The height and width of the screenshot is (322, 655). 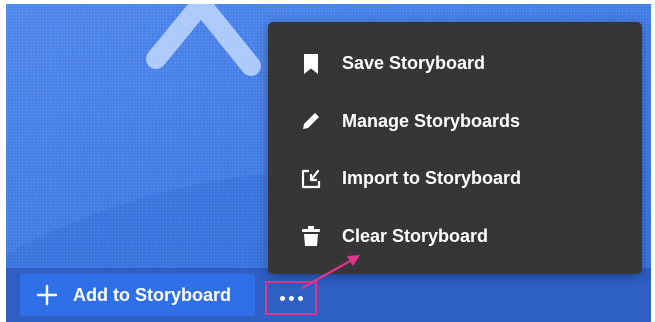 What do you see at coordinates (311, 121) in the screenshot?
I see `pencil-icon` at bounding box center [311, 121].